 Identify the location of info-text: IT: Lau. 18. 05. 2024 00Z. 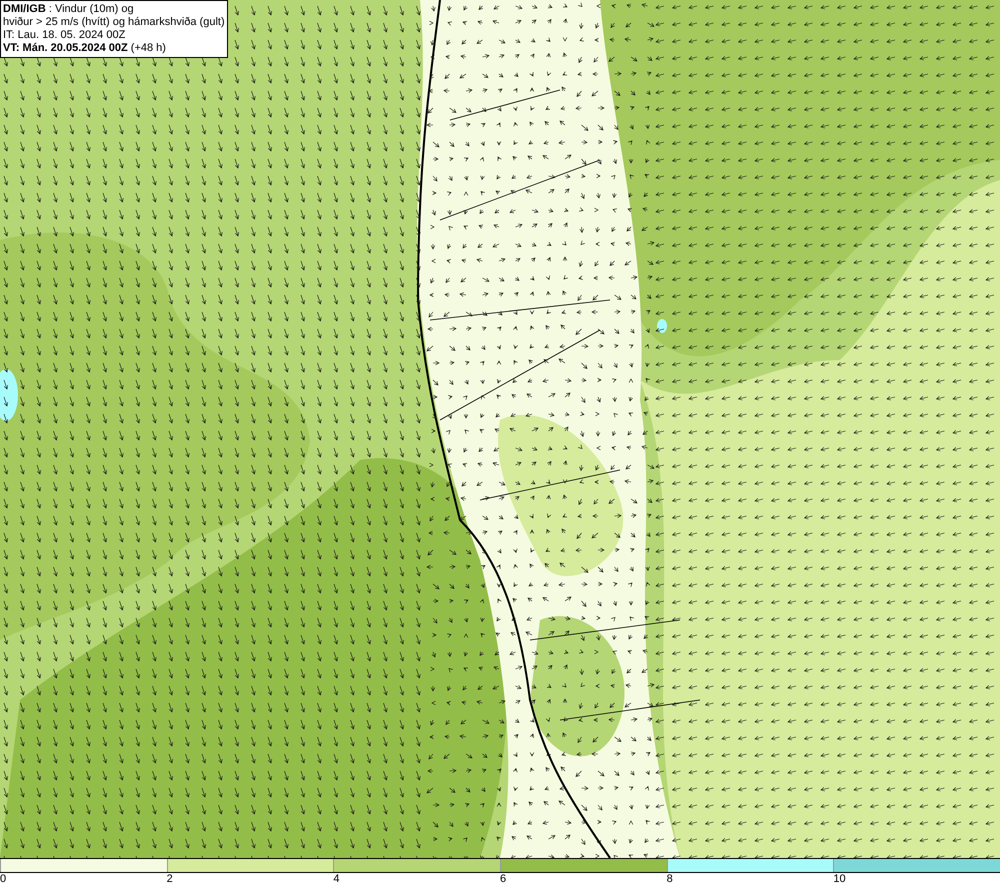
(64, 35).